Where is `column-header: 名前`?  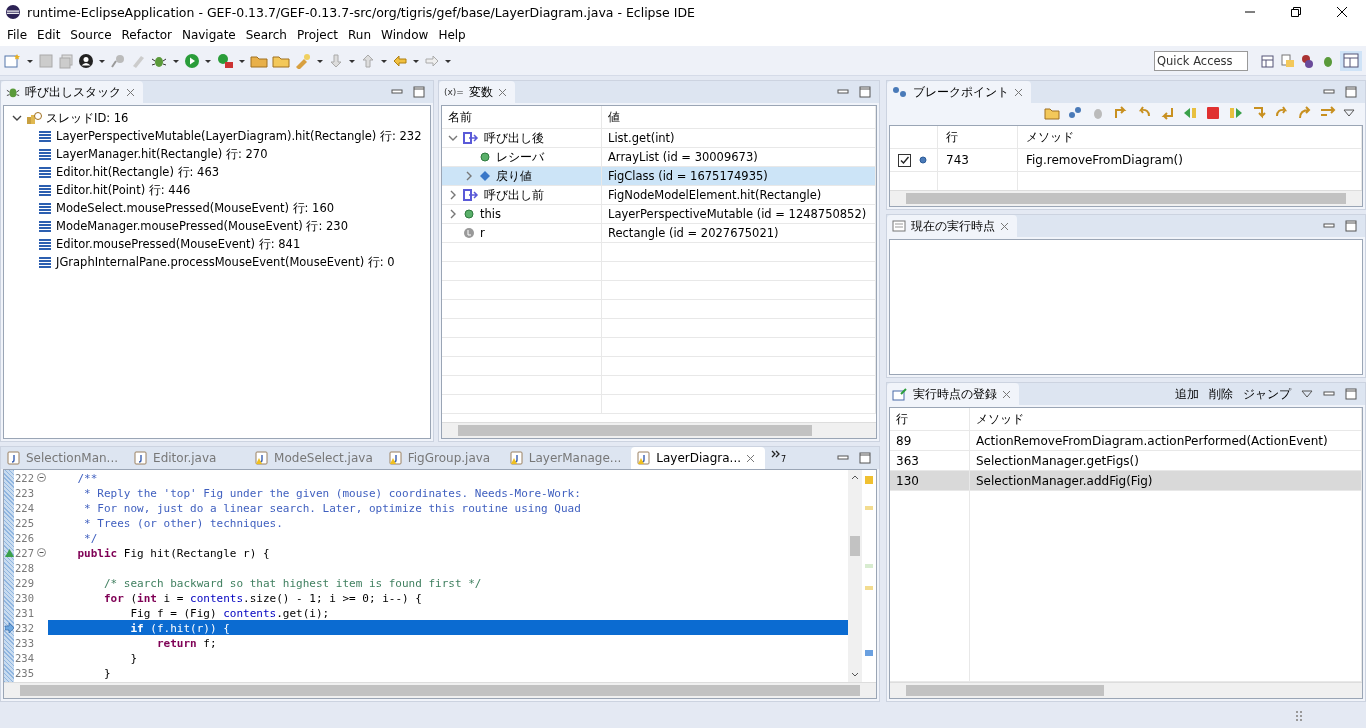
column-header: 名前 is located at coordinates (522, 117).